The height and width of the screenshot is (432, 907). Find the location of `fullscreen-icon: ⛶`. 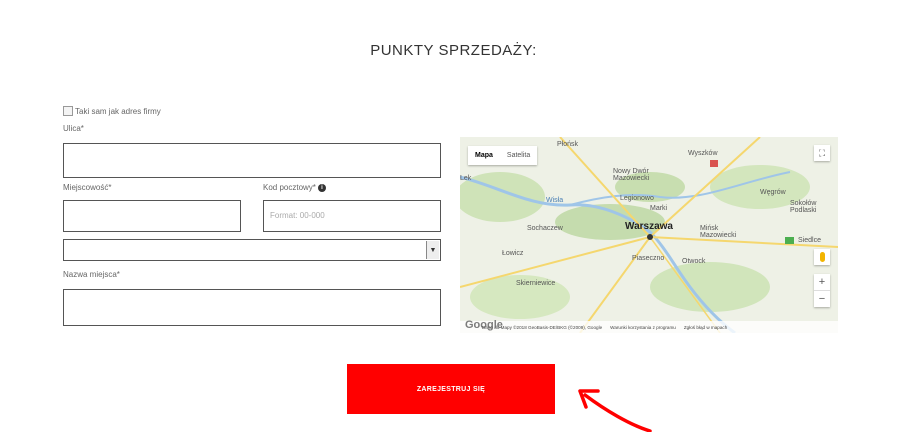

fullscreen-icon: ⛶ is located at coordinates (822, 153).